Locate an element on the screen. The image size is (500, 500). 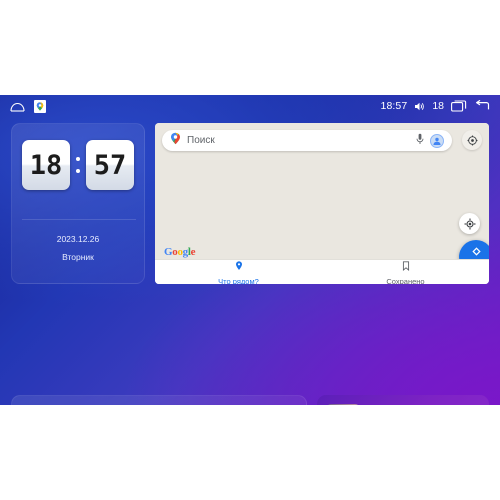
map-bottom-tabs: Что рядом? Сохранено is located at coordinates (322, 271).